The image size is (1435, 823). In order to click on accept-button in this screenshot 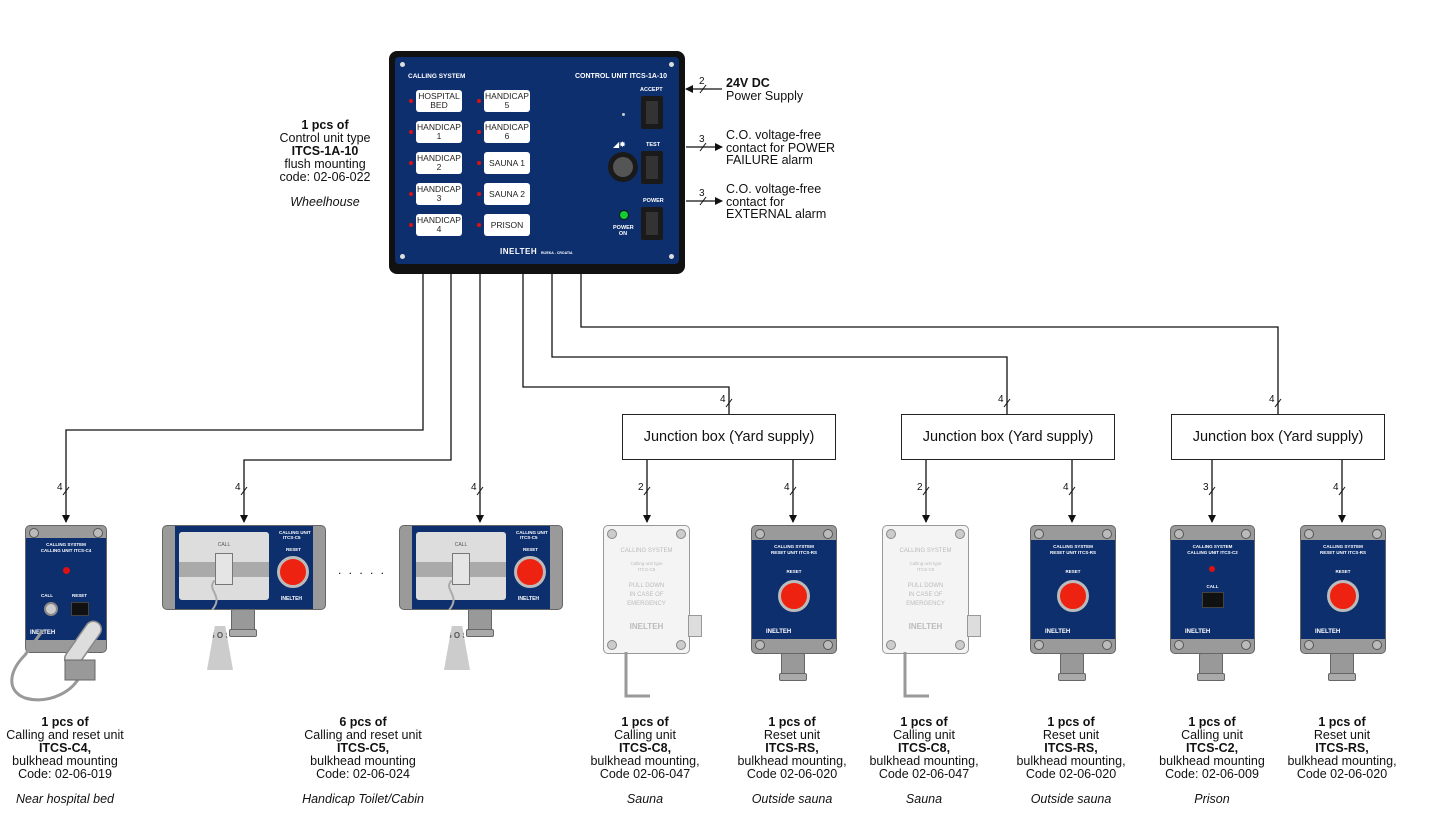, I will do `click(652, 112)`.